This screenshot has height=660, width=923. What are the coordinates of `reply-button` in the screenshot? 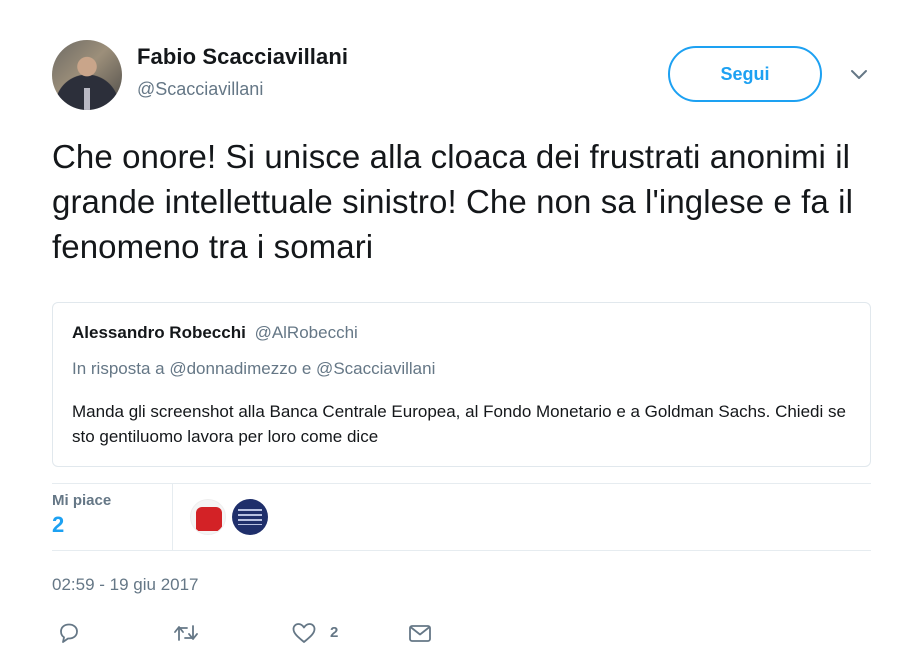 It's located at (69, 634).